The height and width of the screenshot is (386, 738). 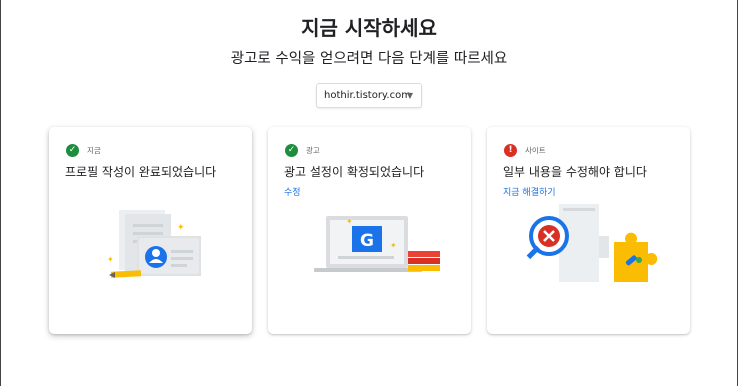 What do you see at coordinates (141, 172) in the screenshot?
I see `profile-card-title: 프로필 작성이 완료되었습니다` at bounding box center [141, 172].